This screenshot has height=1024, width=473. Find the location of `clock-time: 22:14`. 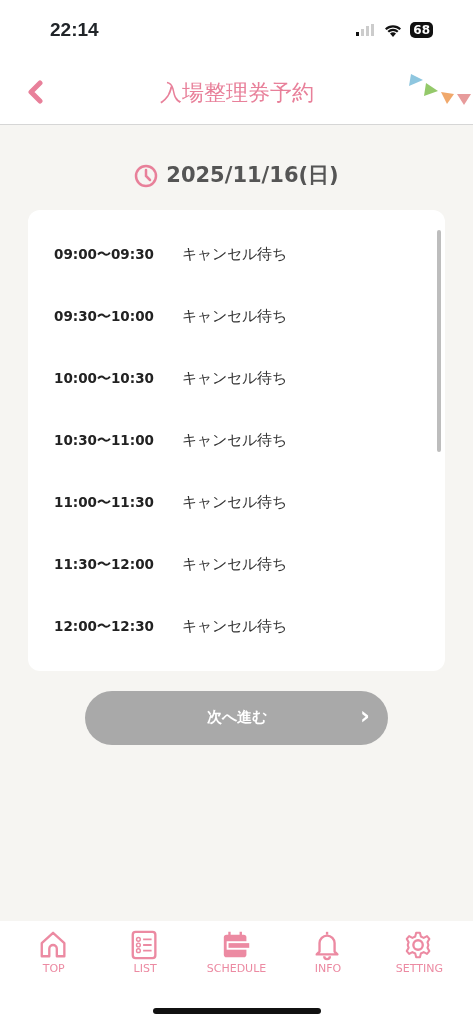

clock-time: 22:14 is located at coordinates (74, 29).